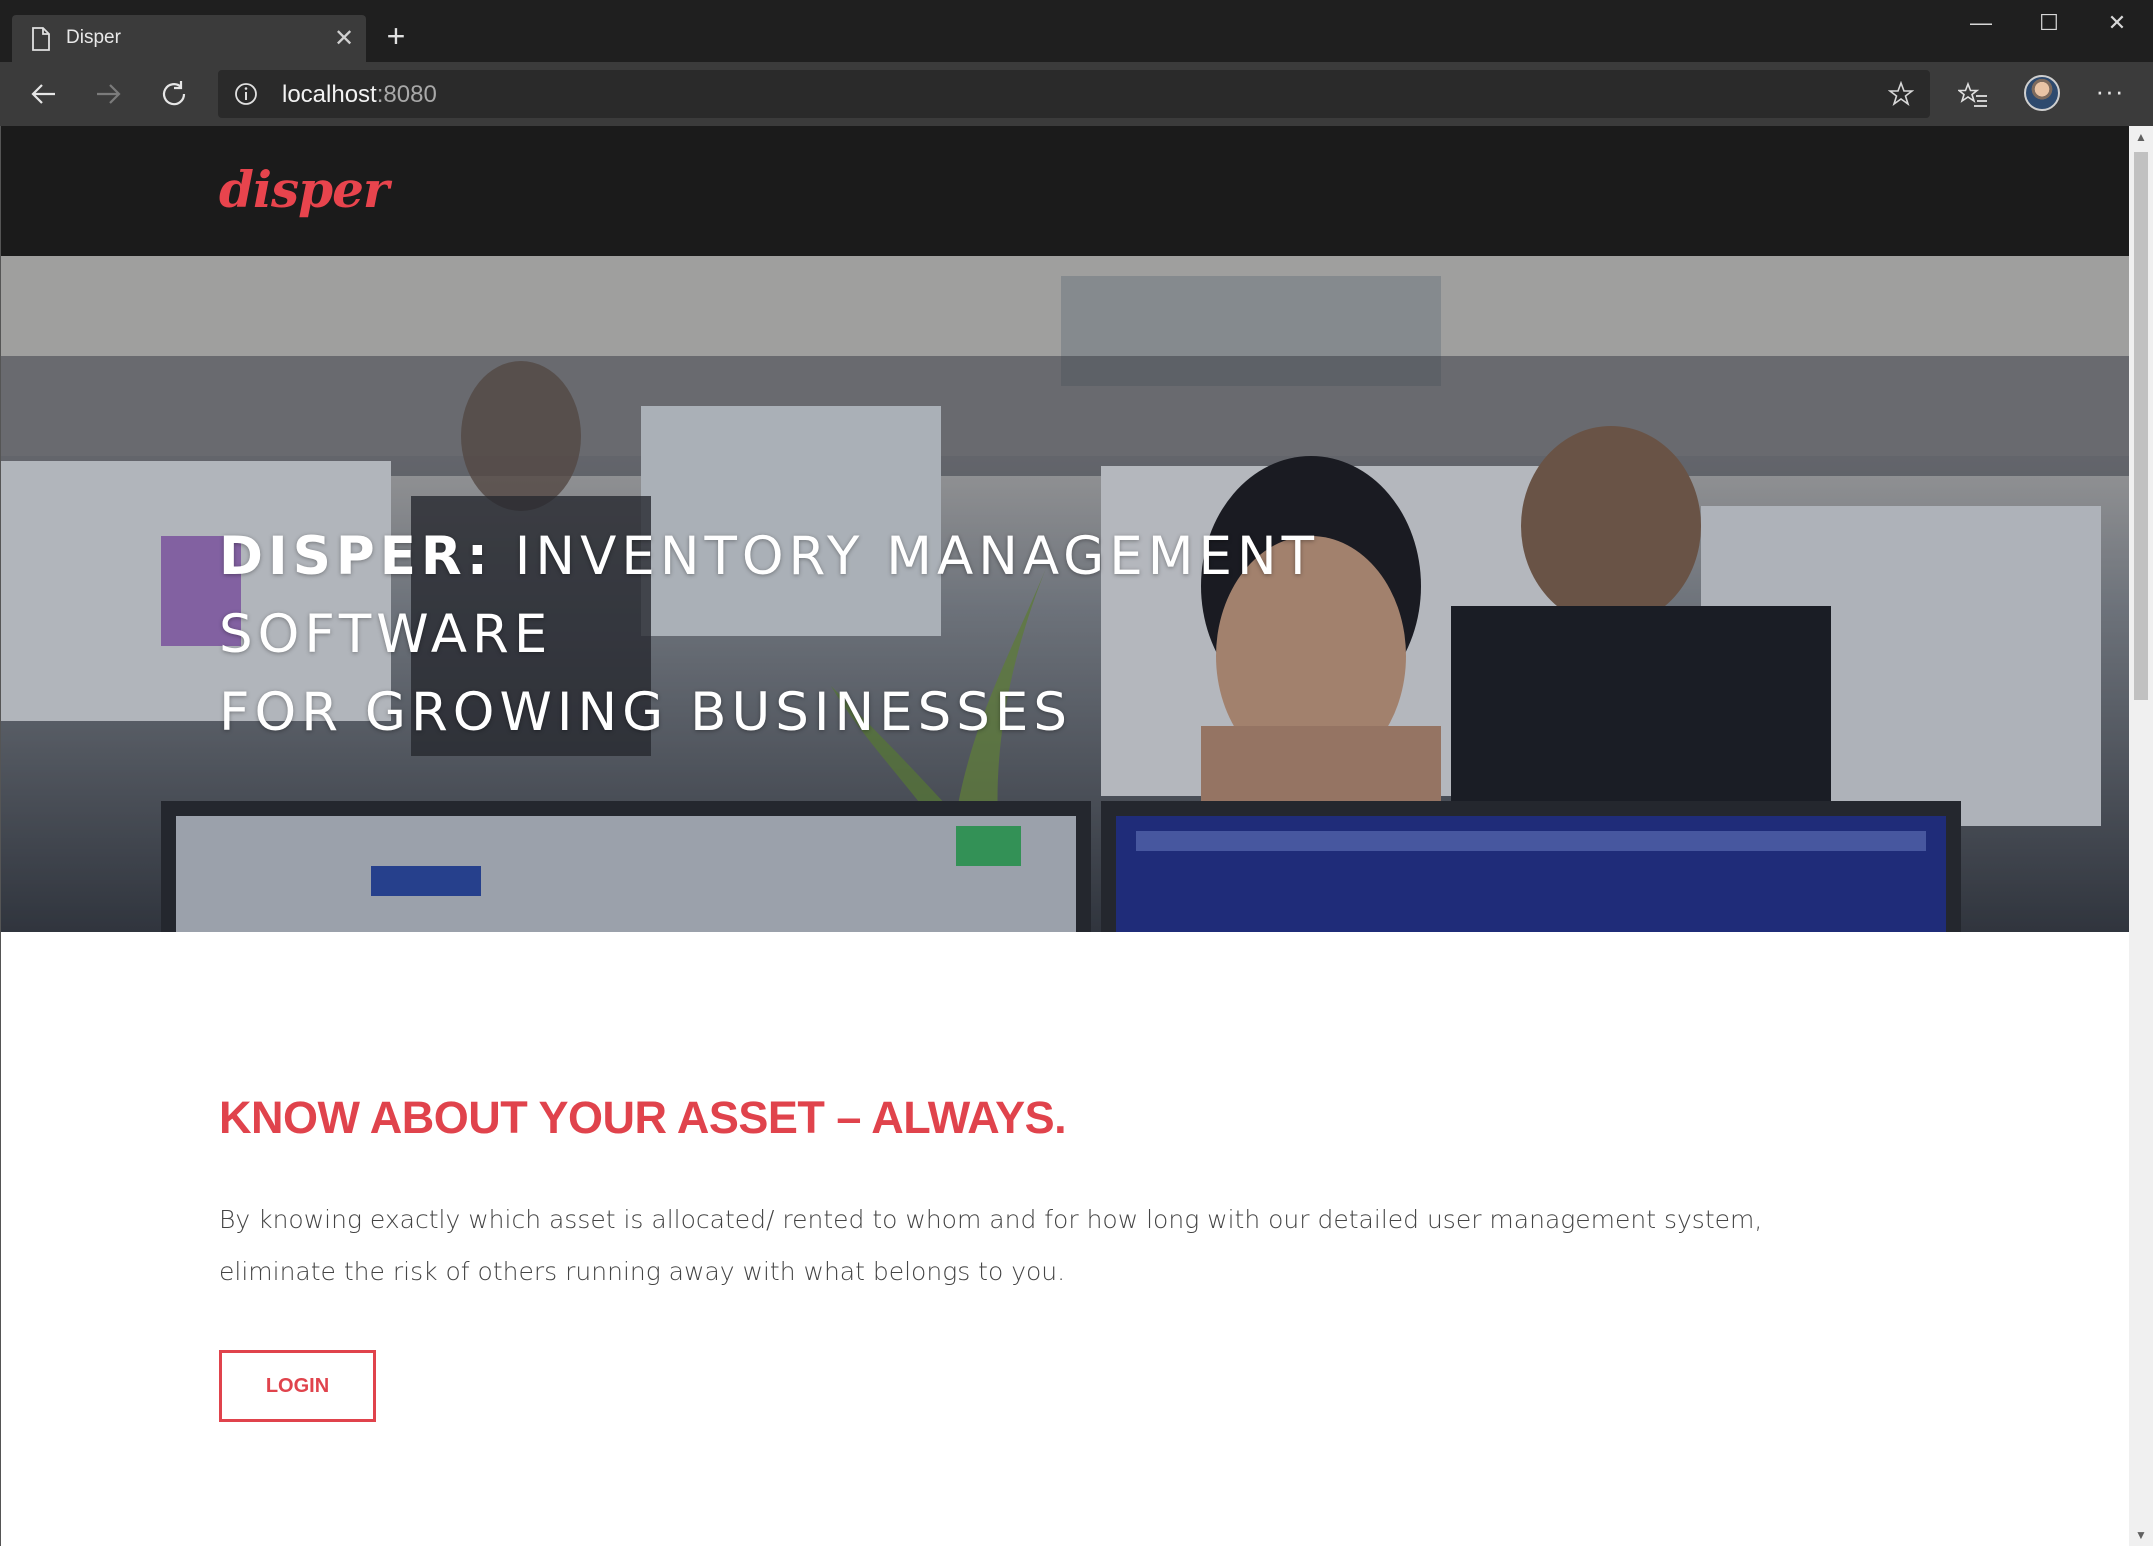 The image size is (2153, 1546). What do you see at coordinates (329, 94) in the screenshot?
I see `url-host: localhost` at bounding box center [329, 94].